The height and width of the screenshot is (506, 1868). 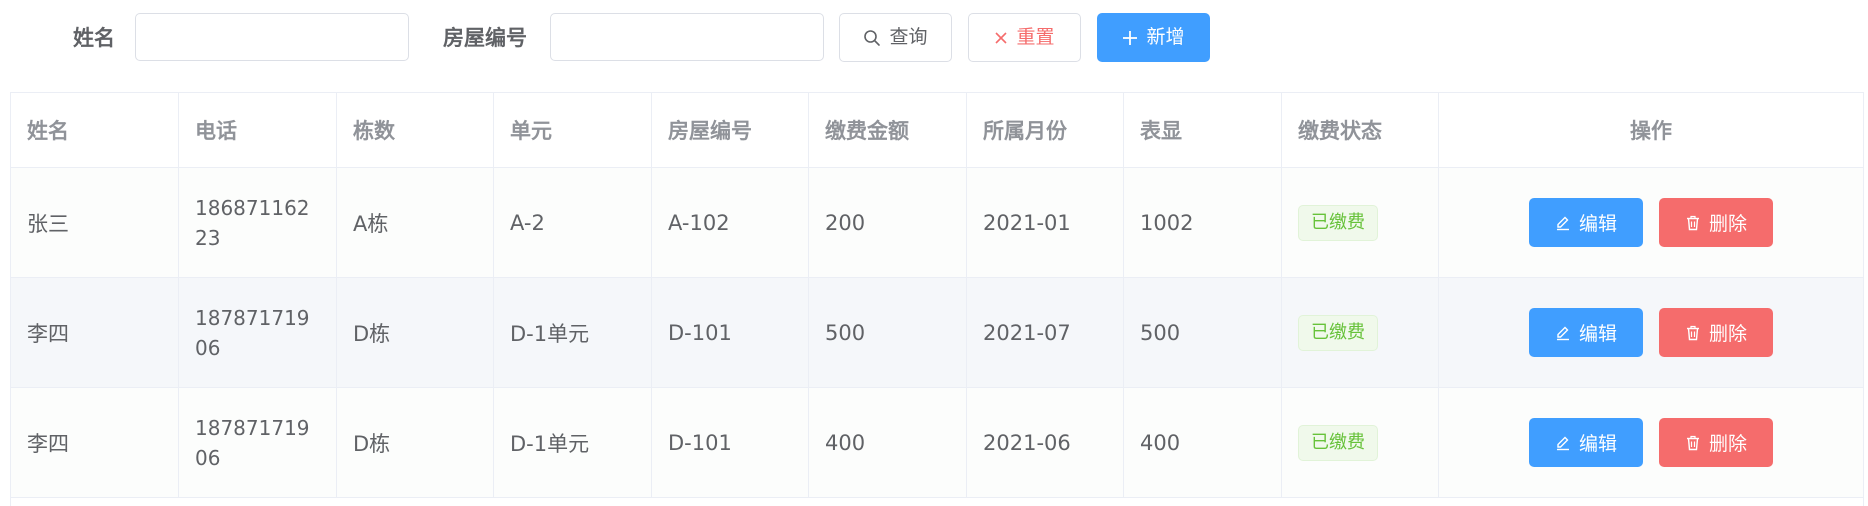 What do you see at coordinates (1203, 130) in the screenshot?
I see `column-header: 表显` at bounding box center [1203, 130].